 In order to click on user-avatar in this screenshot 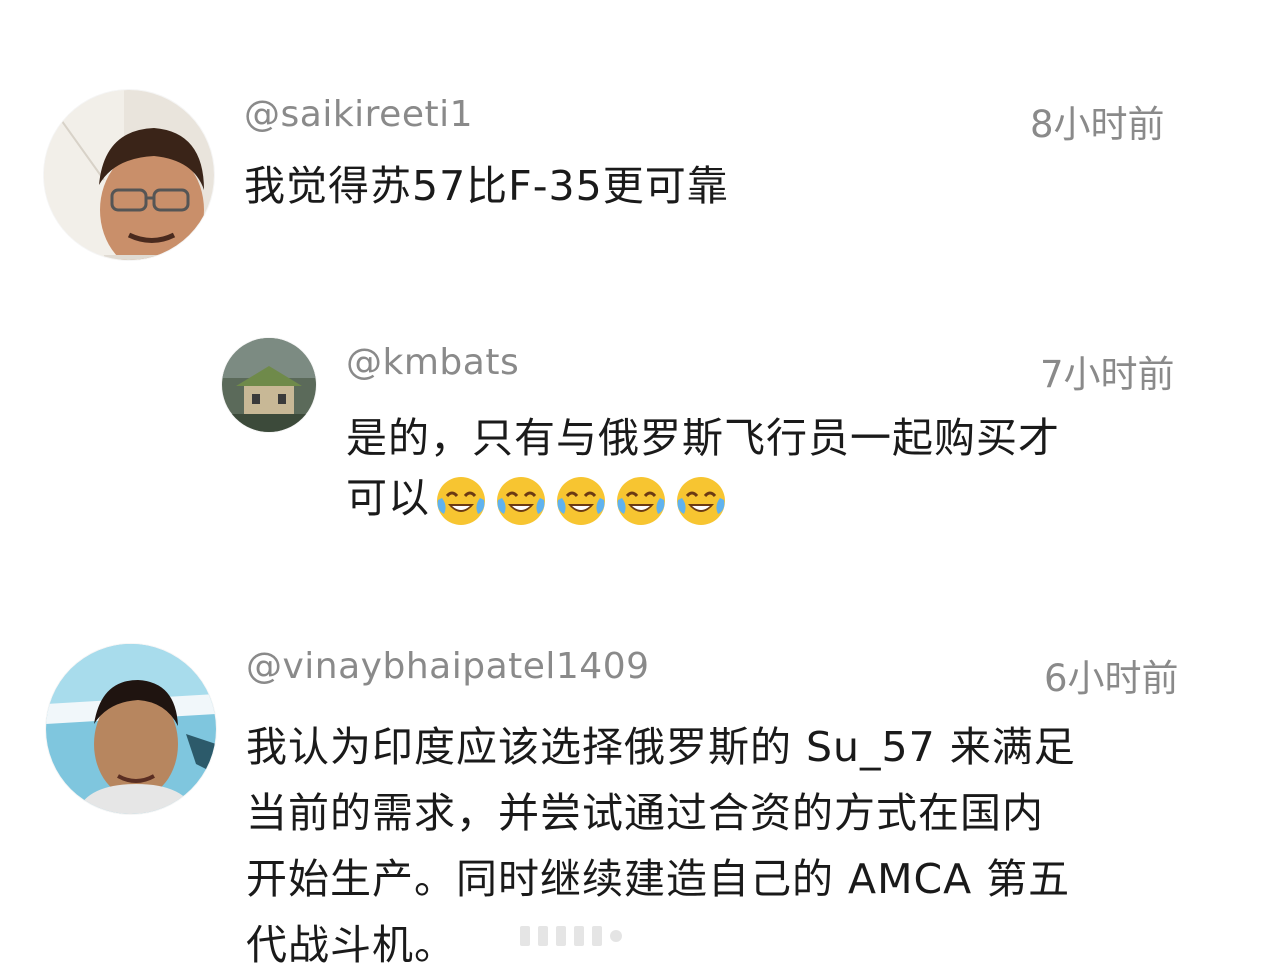, I will do `click(131, 729)`.